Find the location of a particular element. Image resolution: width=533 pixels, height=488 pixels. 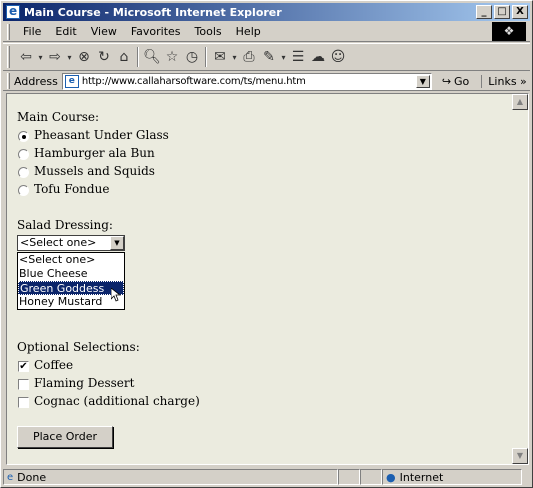

menu-view: View is located at coordinates (104, 31).